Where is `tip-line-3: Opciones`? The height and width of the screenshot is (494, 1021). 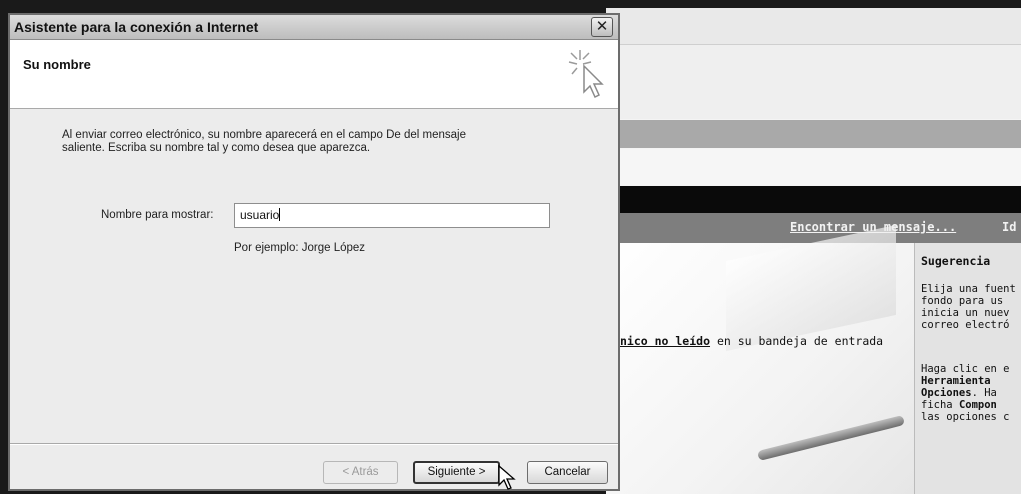 tip-line-3: Opciones is located at coordinates (946, 393).